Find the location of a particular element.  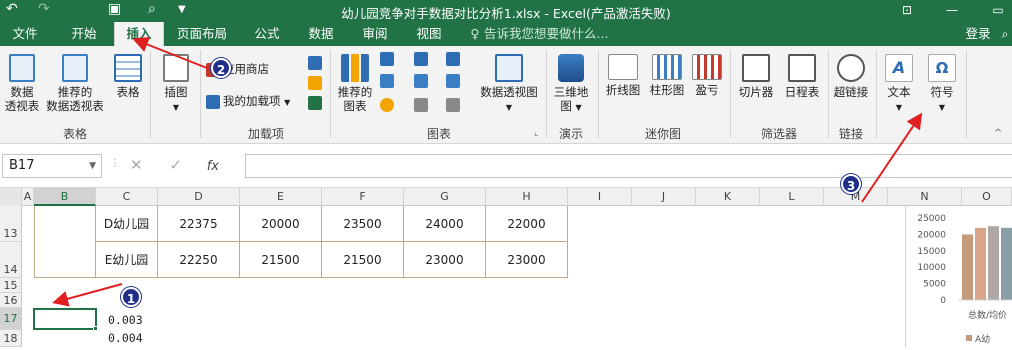

annotation-badge-1: 1 is located at coordinates (131, 297).